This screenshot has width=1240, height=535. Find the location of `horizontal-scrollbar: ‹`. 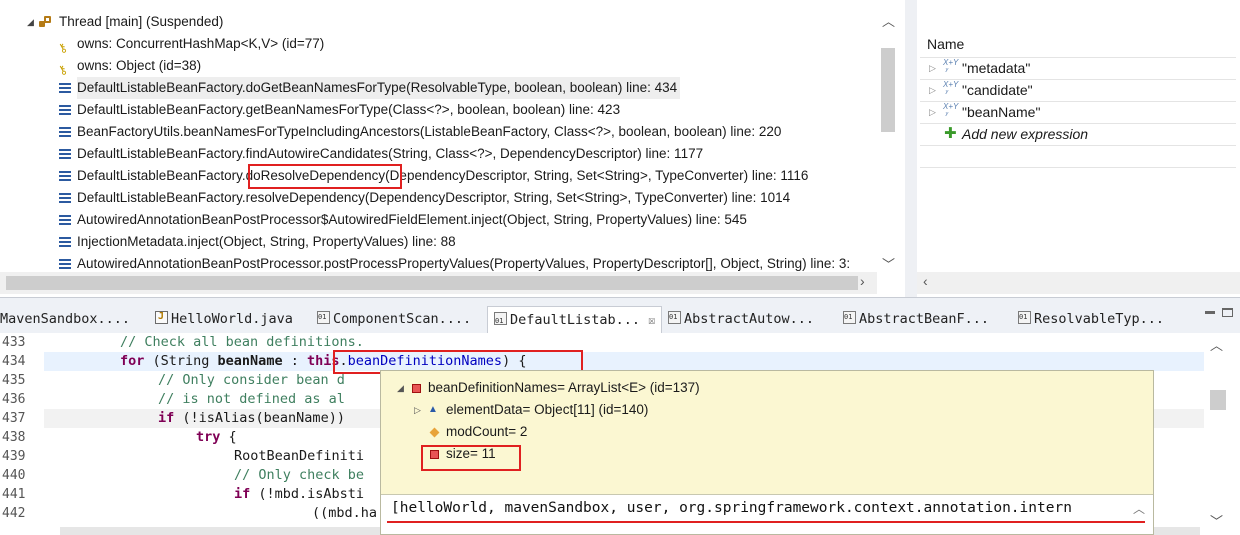

horizontal-scrollbar: ‹ is located at coordinates (1078, 283).